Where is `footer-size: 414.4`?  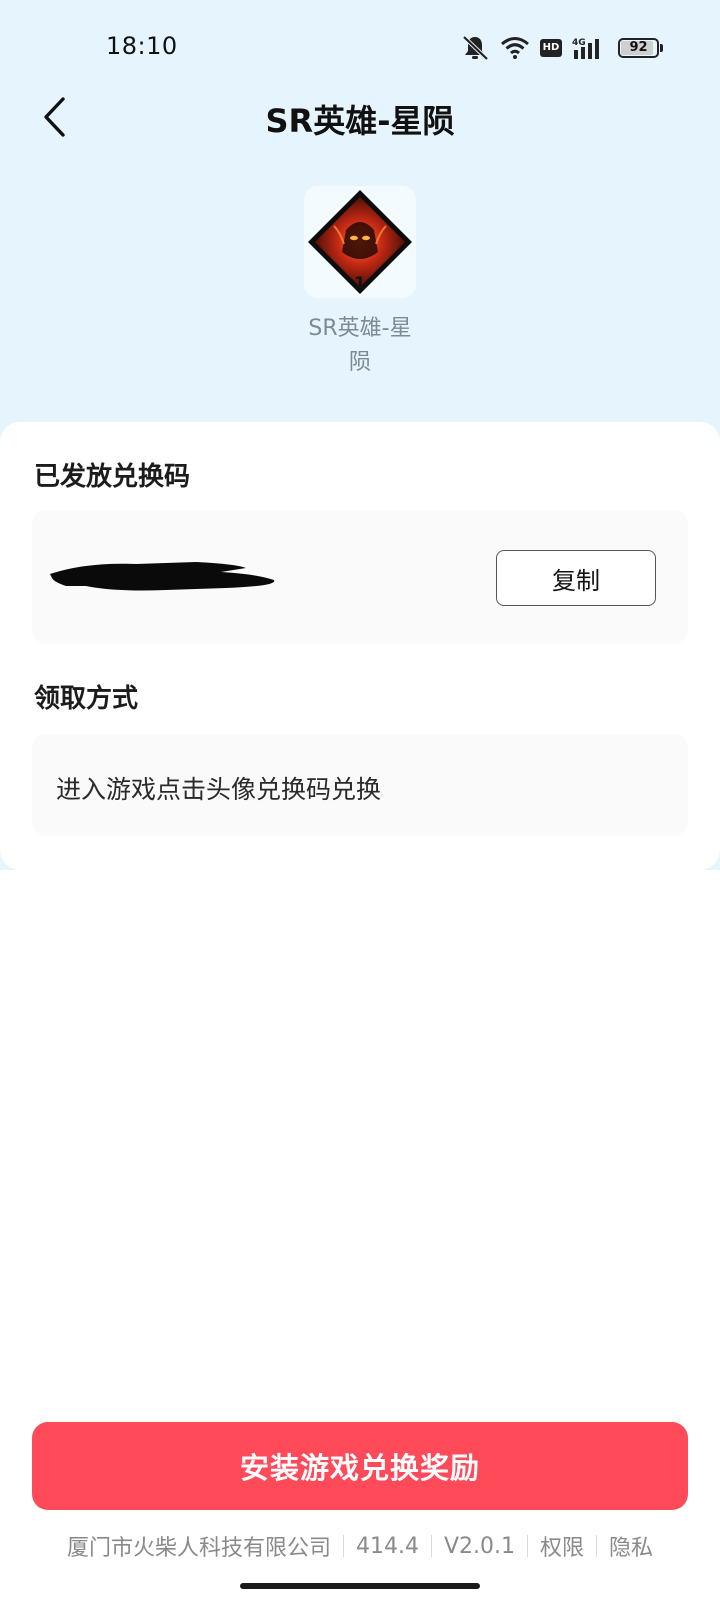 footer-size: 414.4 is located at coordinates (387, 1546).